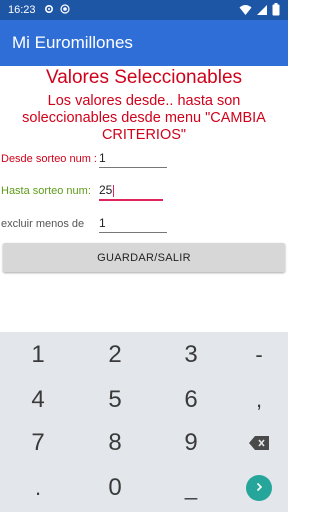 The height and width of the screenshot is (512, 320). I want to click on desde-value: 1, so click(102, 158).